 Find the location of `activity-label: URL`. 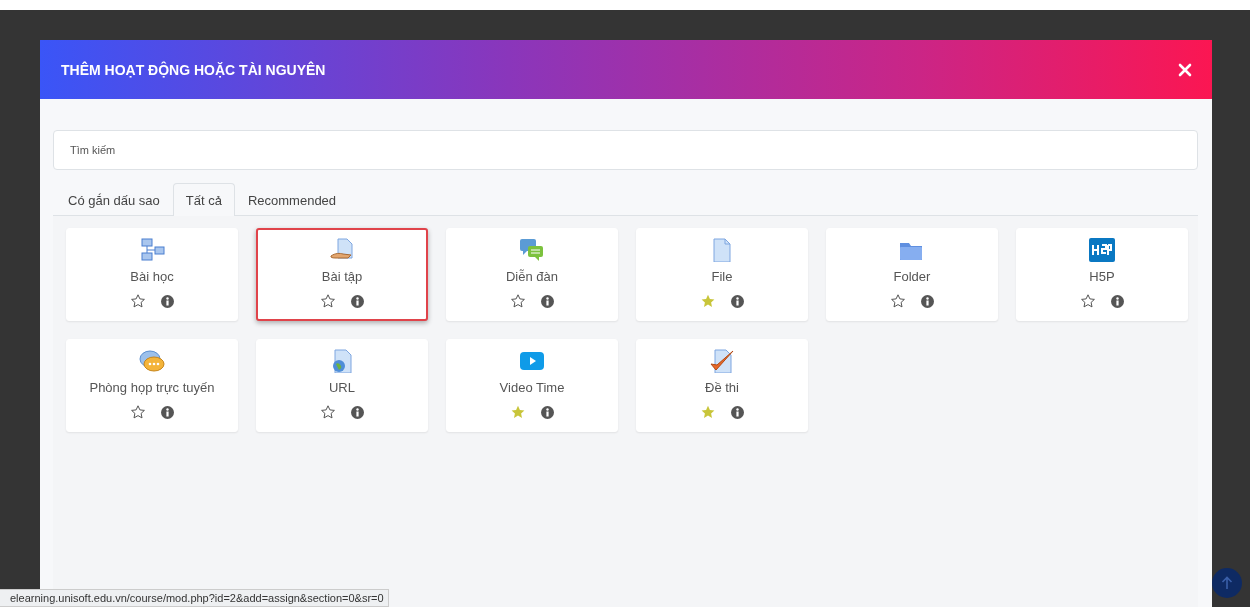

activity-label: URL is located at coordinates (342, 387).